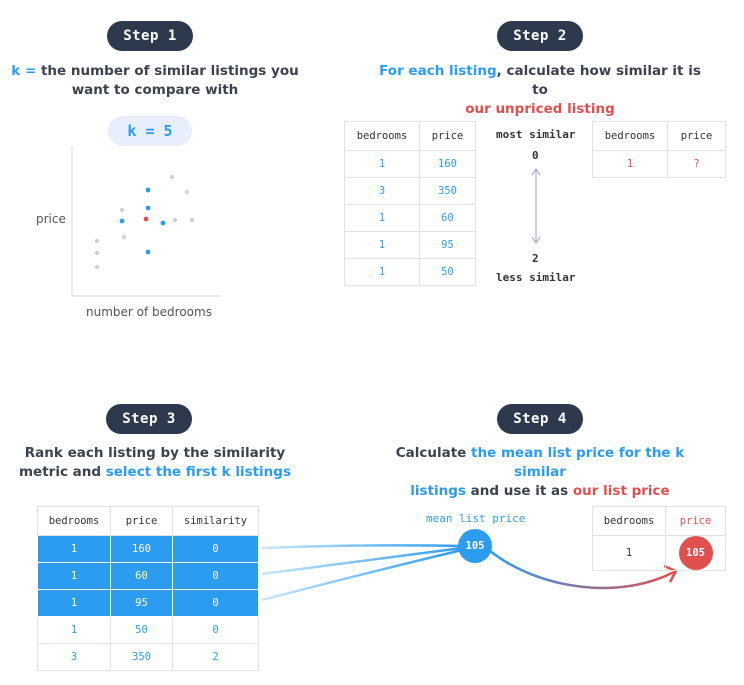 This screenshot has width=744, height=685. What do you see at coordinates (519, 491) in the screenshot?
I see `step4-desc-b: and use it as` at bounding box center [519, 491].